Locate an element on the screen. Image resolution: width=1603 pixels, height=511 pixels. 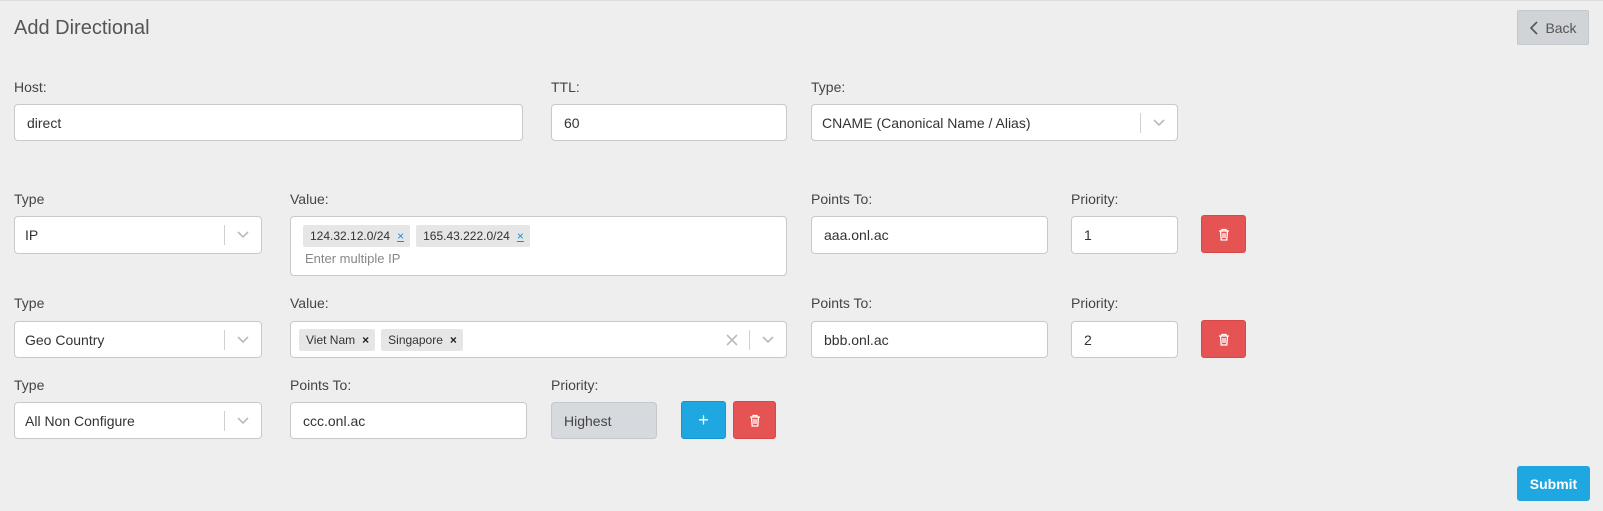
plus-icon: + is located at coordinates (703, 419).